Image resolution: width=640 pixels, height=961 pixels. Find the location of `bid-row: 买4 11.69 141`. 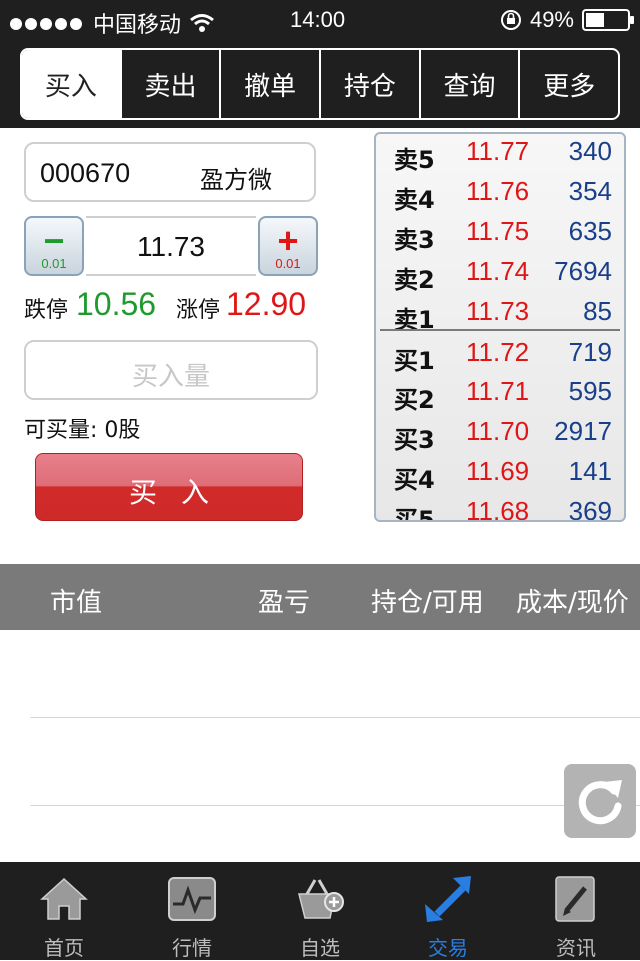

bid-row: 买4 11.69 141 is located at coordinates (500, 474).